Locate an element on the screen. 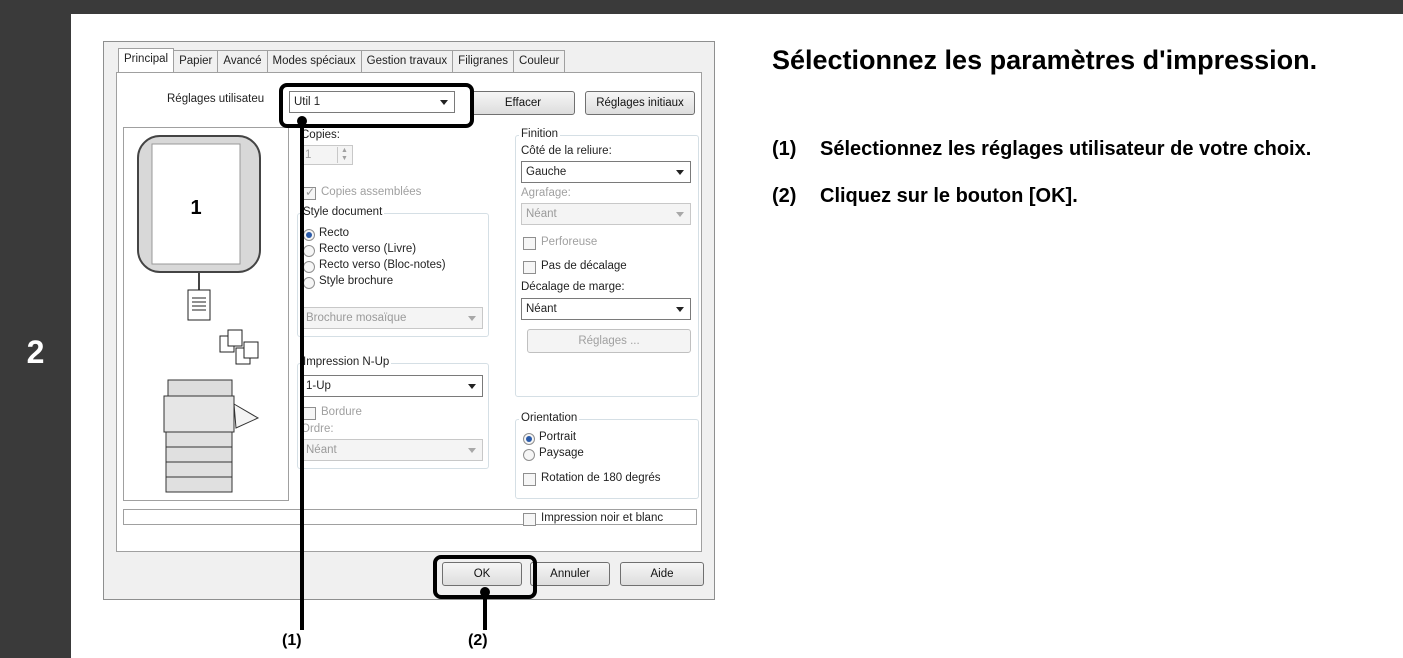  nup-value: 1-Up is located at coordinates (318, 386).